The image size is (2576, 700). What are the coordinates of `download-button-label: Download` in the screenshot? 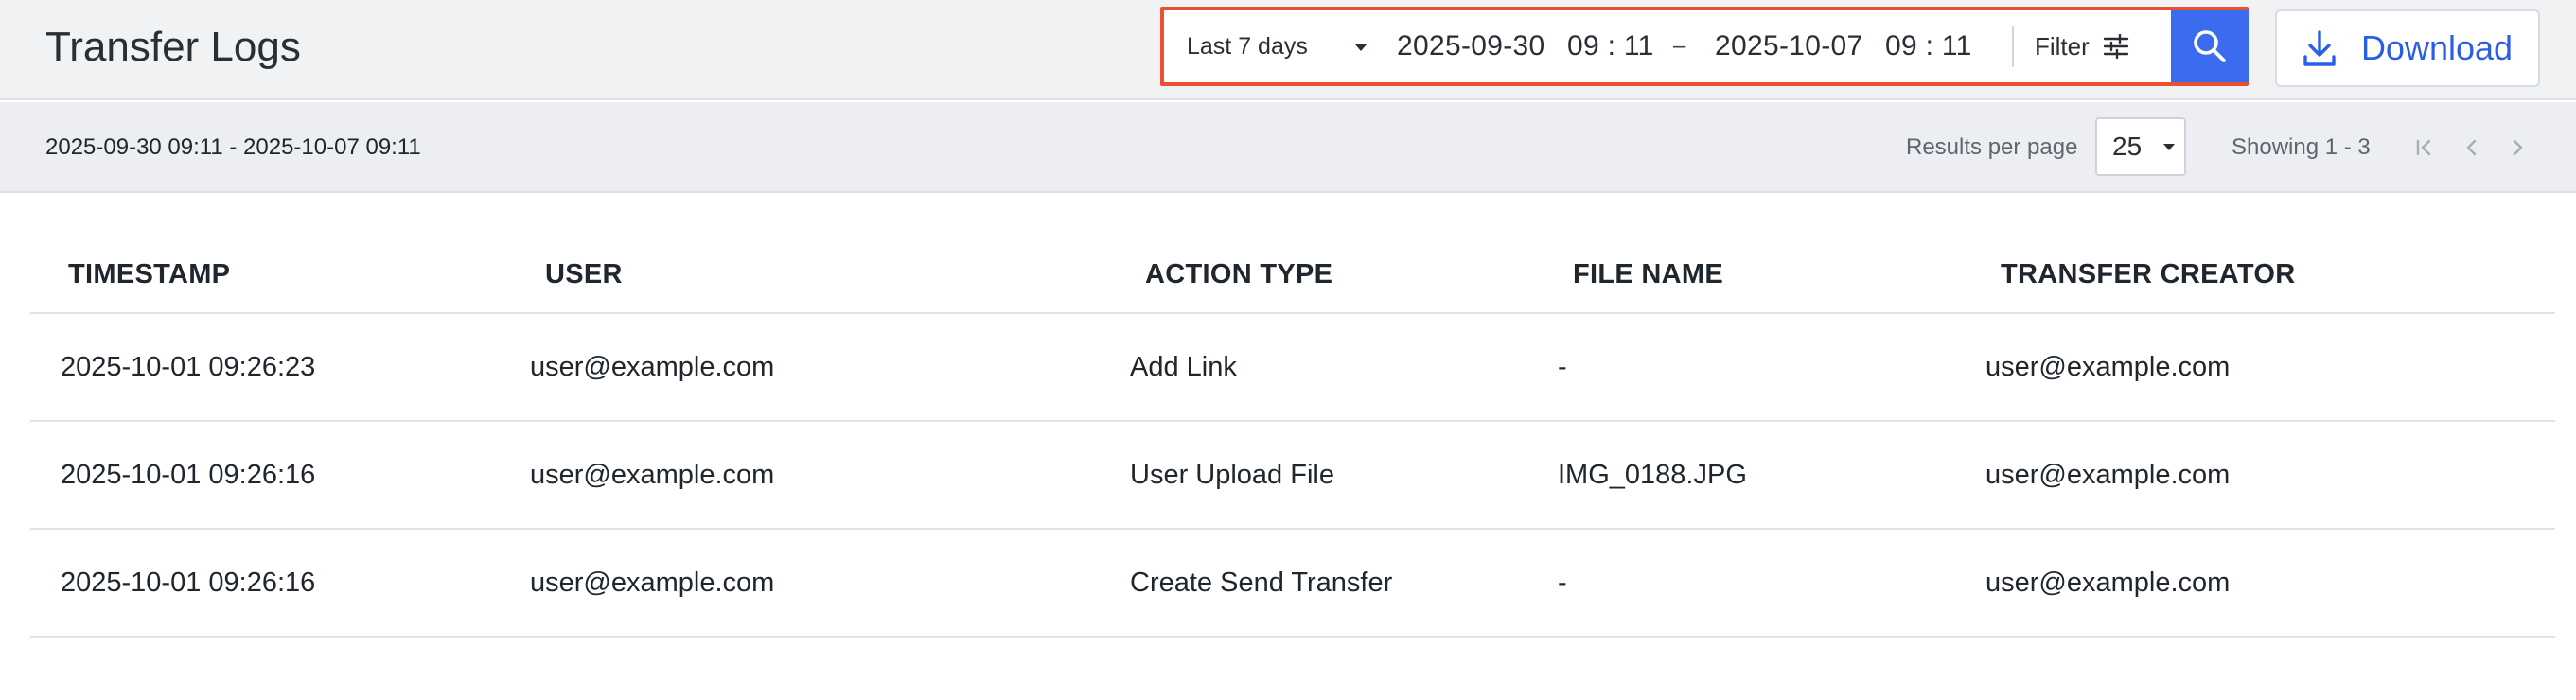 It's located at (2437, 47).